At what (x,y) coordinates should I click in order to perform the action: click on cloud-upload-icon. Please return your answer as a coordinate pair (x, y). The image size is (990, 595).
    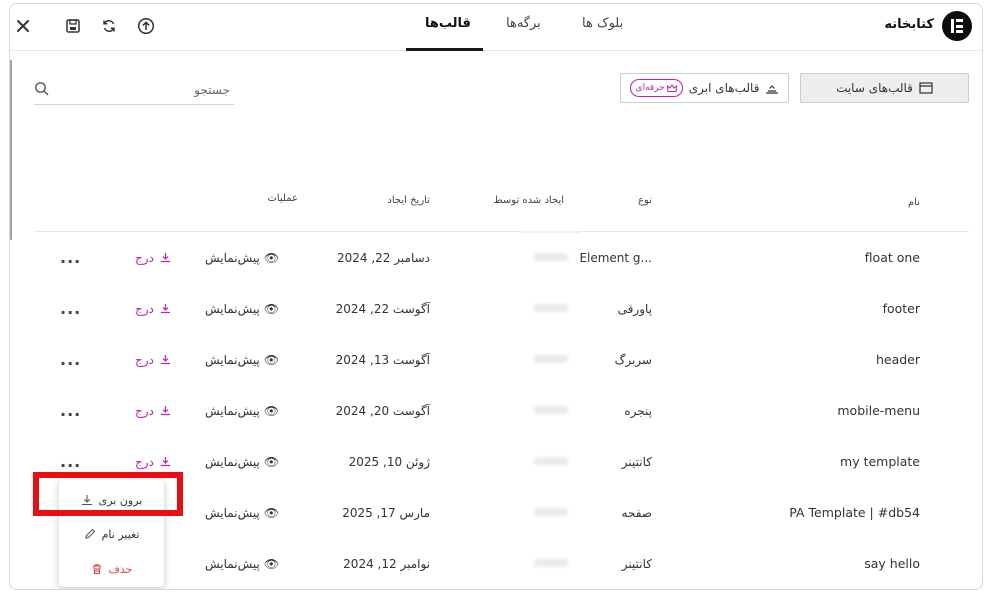
    Looking at the image, I should click on (772, 89).